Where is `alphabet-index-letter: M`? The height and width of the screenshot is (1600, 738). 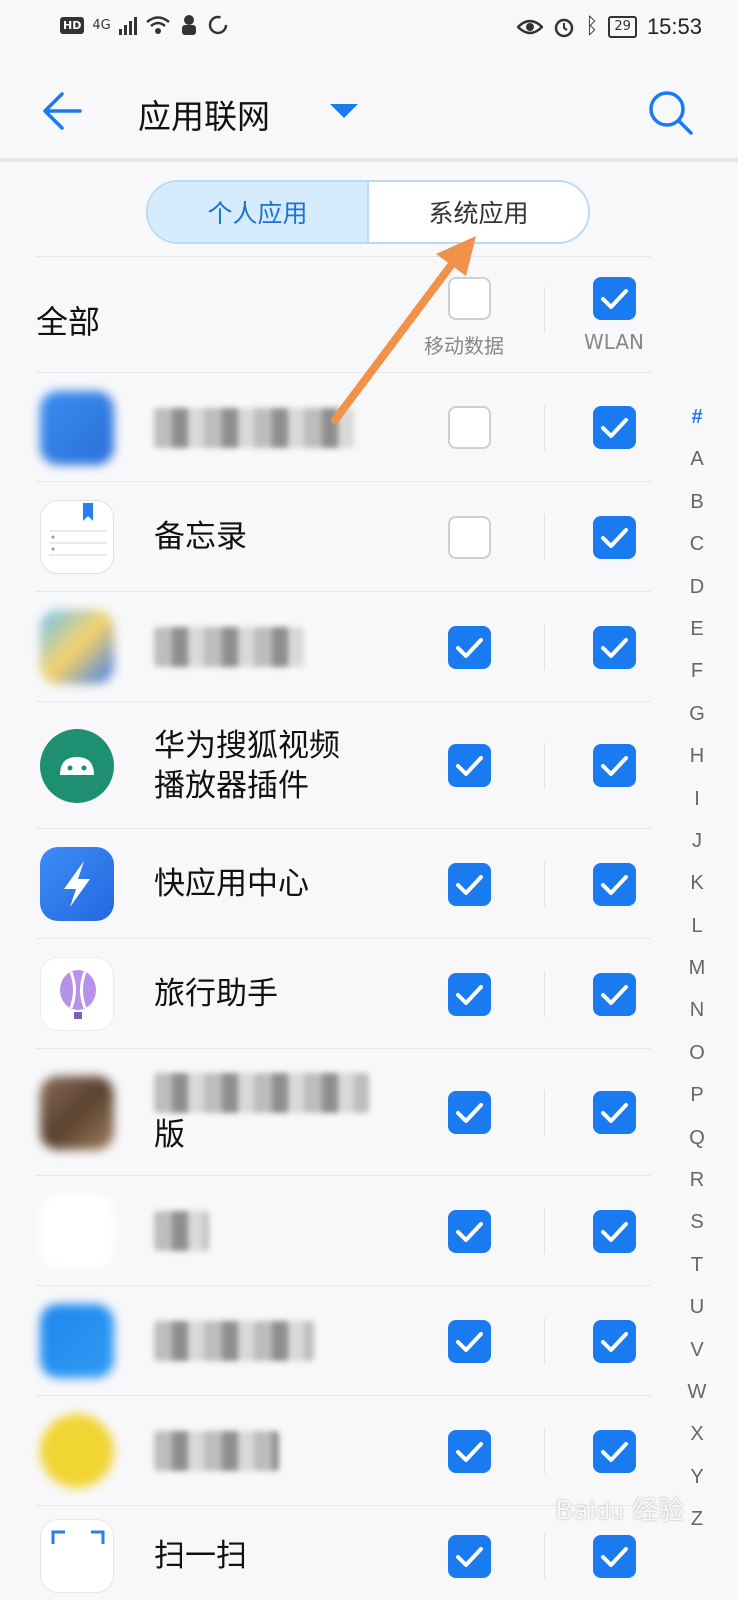
alphabet-index-letter: M is located at coordinates (697, 978).